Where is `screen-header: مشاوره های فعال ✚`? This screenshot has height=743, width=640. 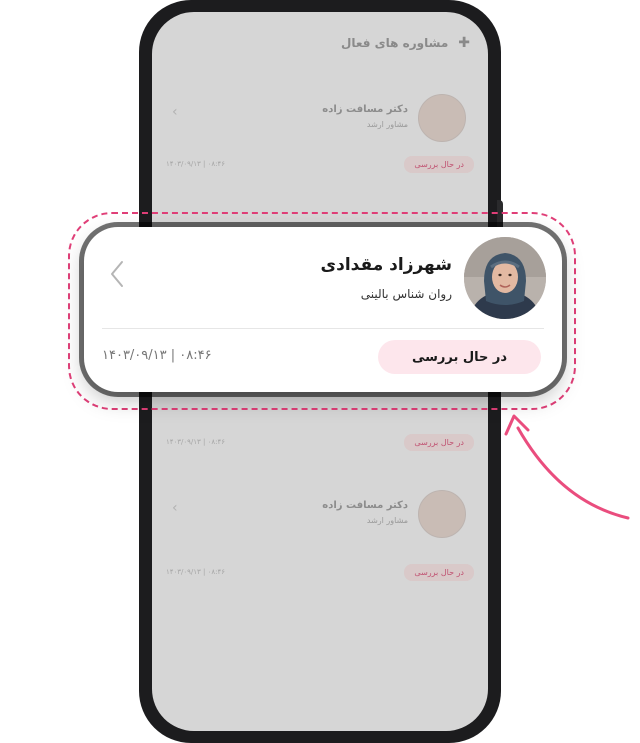
screen-header: مشاوره های فعال ✚ is located at coordinates (320, 43).